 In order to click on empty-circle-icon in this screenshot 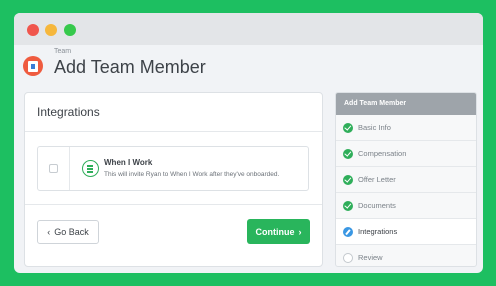, I will do `click(348, 257)`.